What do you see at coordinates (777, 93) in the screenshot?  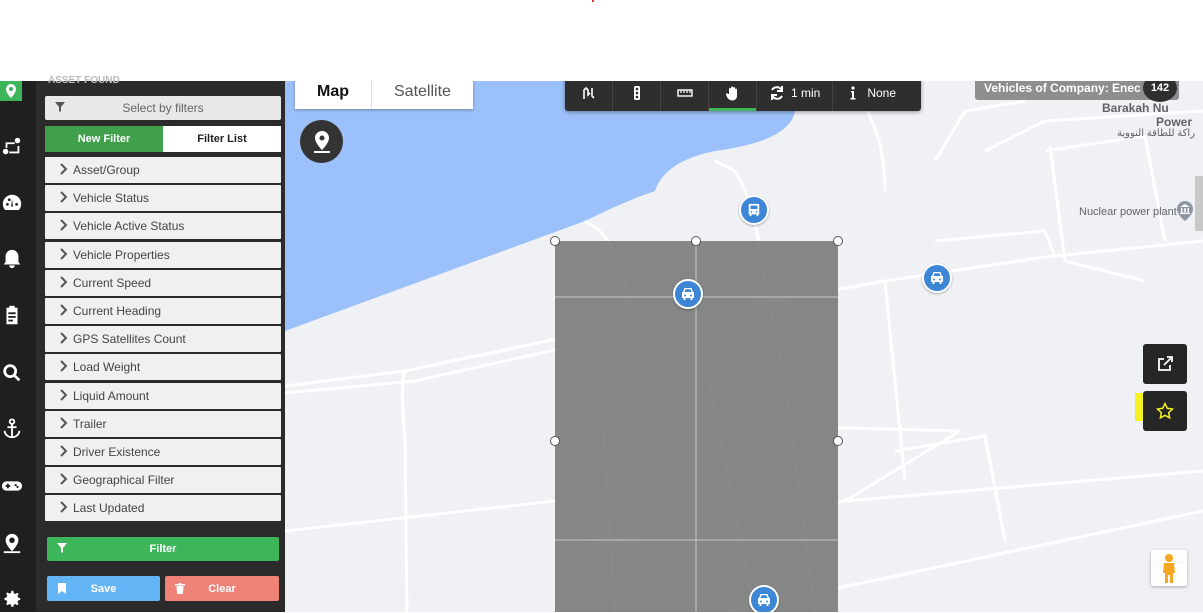 I see `refresh-icon` at bounding box center [777, 93].